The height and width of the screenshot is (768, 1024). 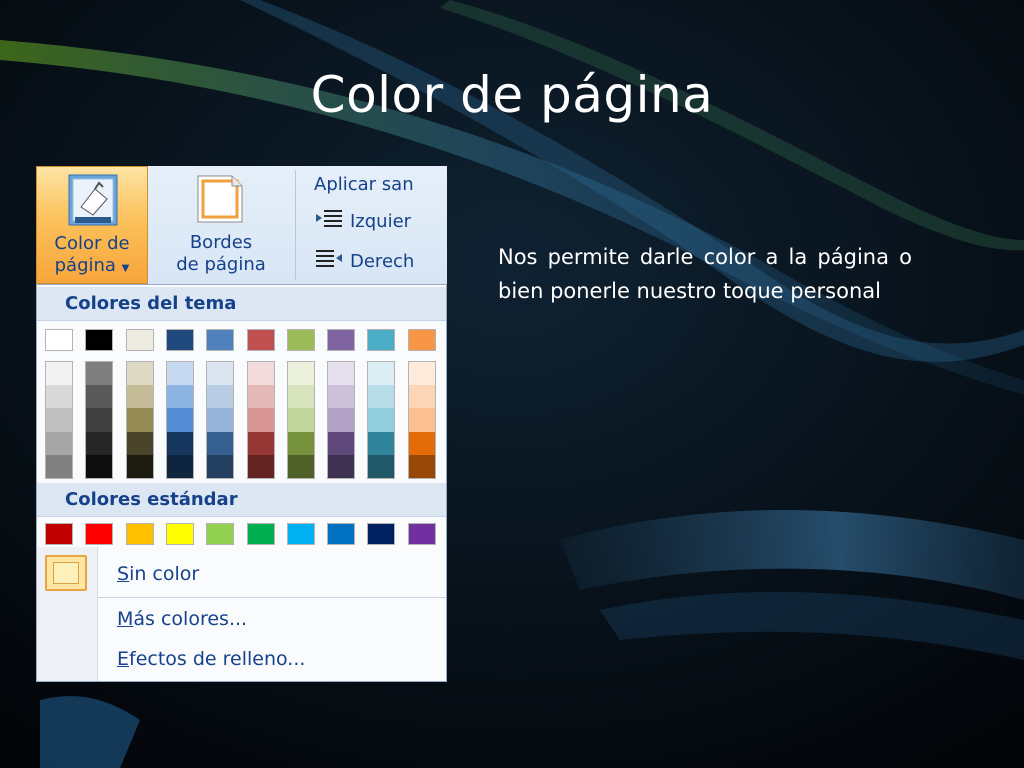 I want to click on slide-title: Color de página, so click(x=512, y=95).